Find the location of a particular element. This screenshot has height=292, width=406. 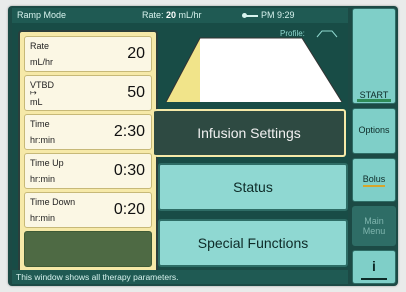

clock: PM 9:29 is located at coordinates (268, 15).